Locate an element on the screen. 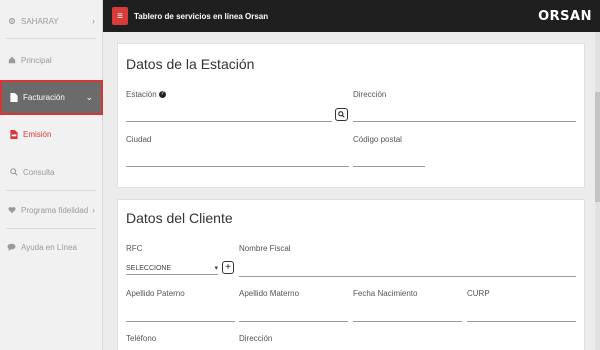 Image resolution: width=600 pixels, height=350 pixels. paternal-surname-label: Apellido Paterno is located at coordinates (155, 293).